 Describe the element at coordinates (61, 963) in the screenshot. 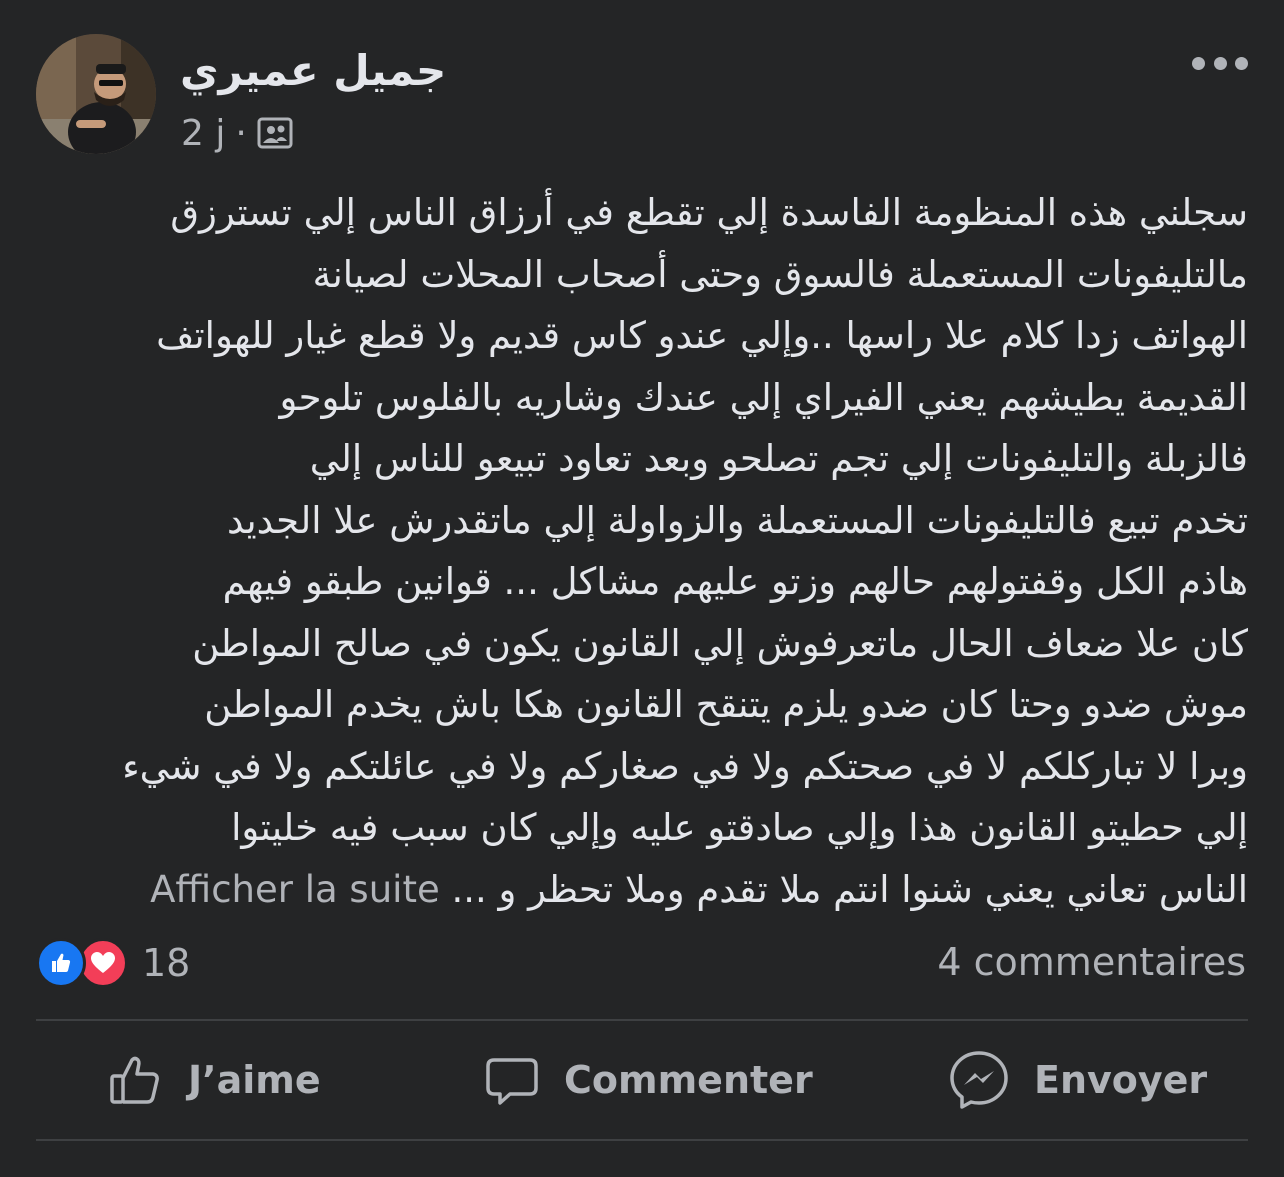

I see `like-reaction-icon` at that location.